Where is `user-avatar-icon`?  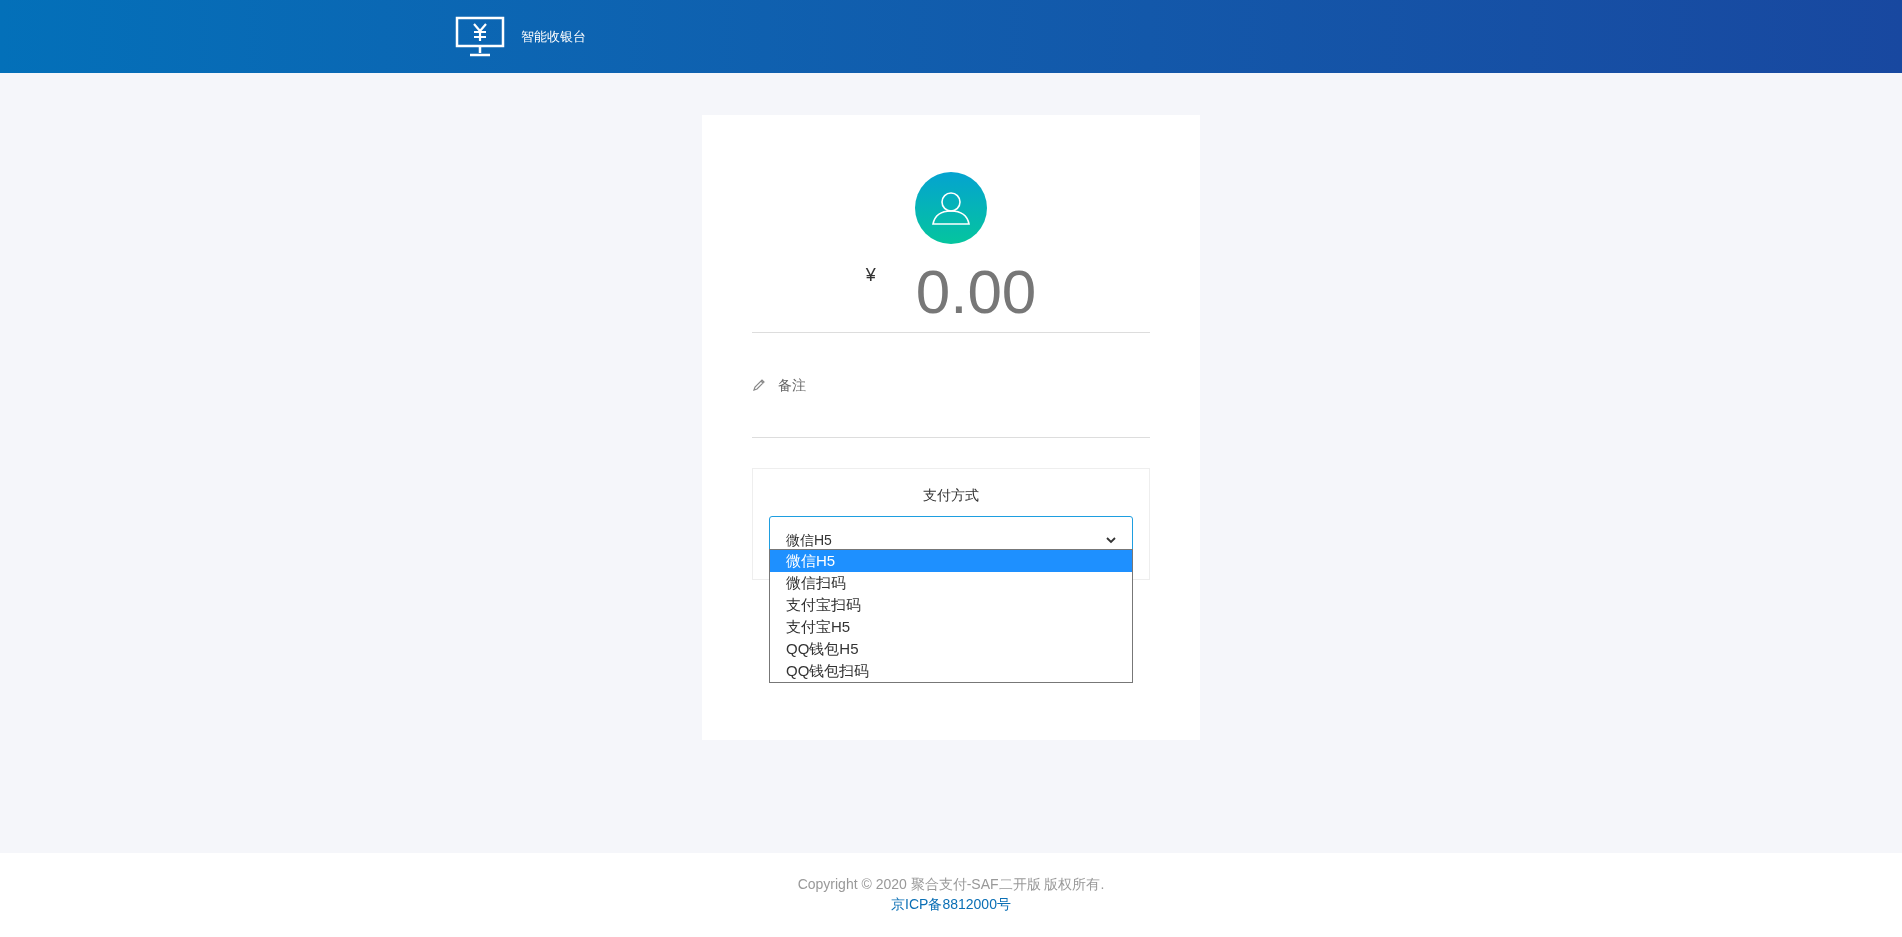 user-avatar-icon is located at coordinates (951, 208).